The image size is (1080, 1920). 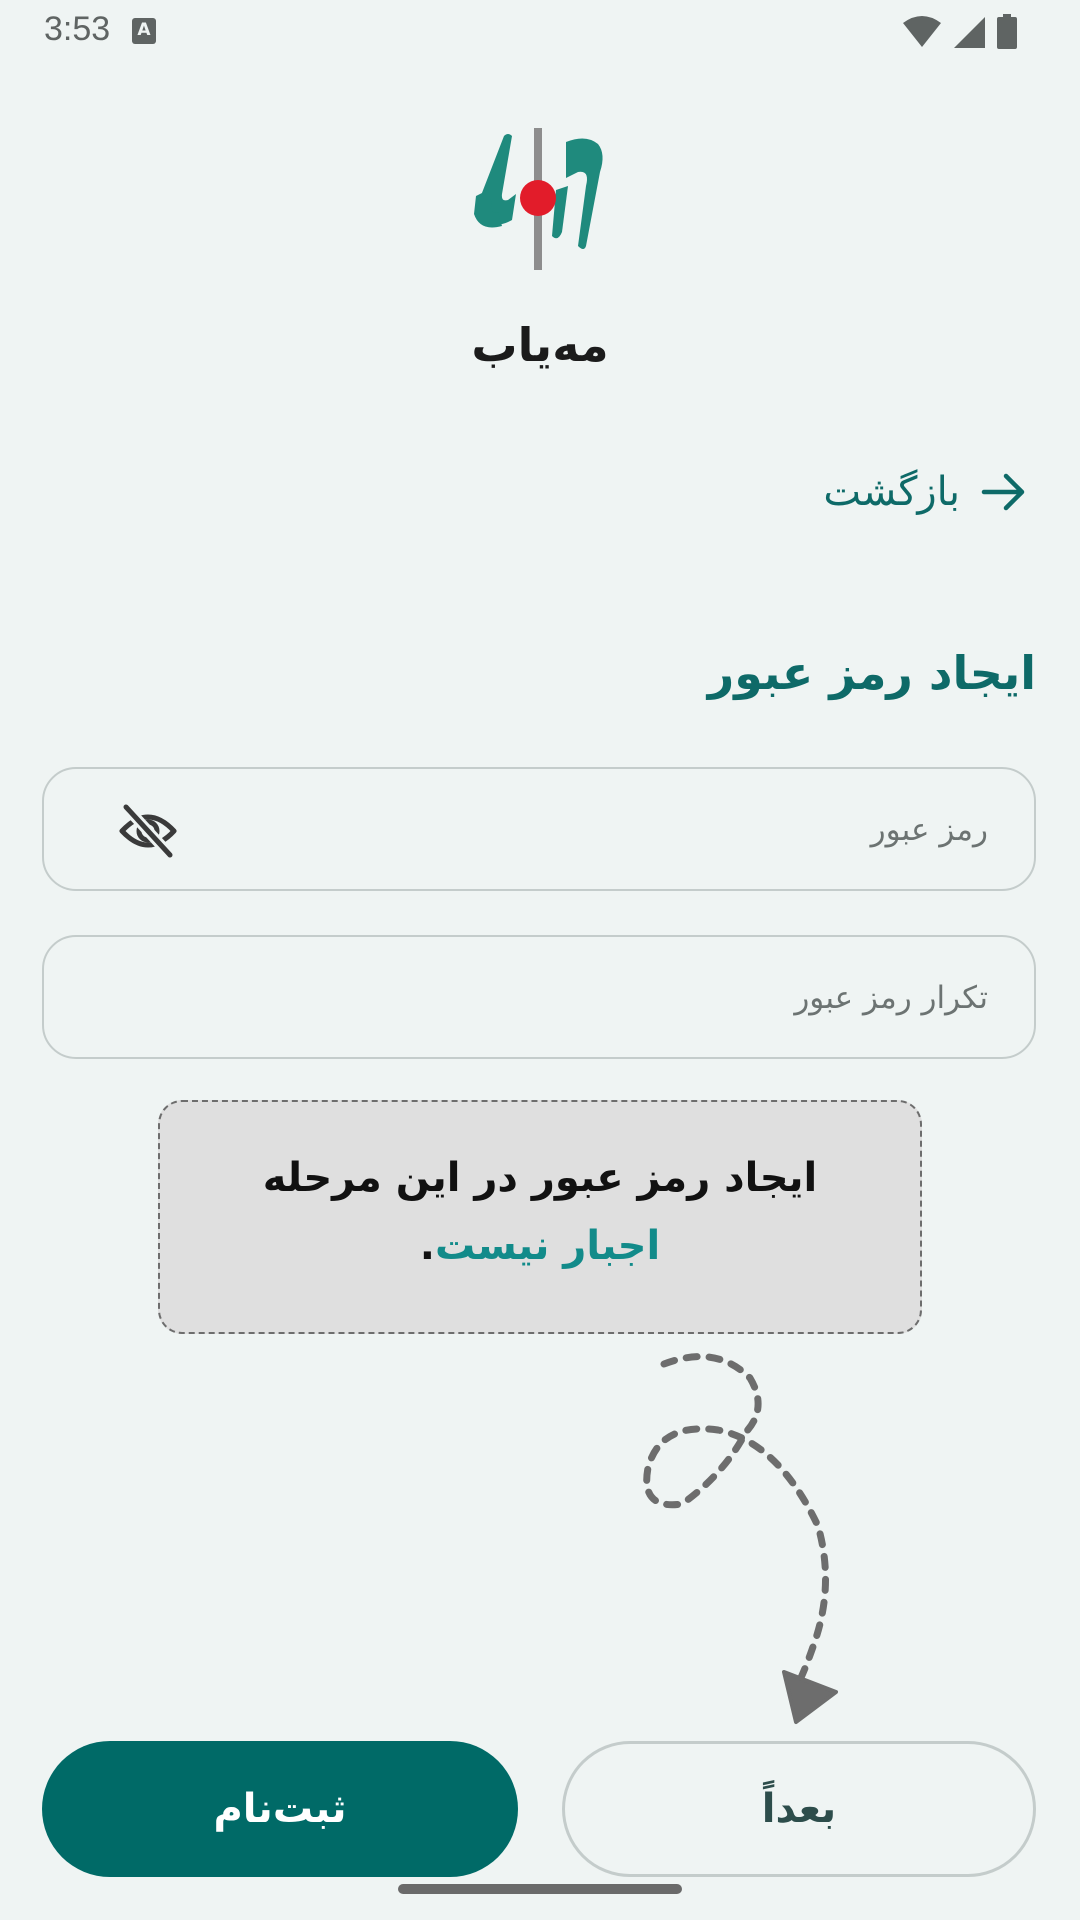 What do you see at coordinates (148, 831) in the screenshot?
I see `eye-off-icon` at bounding box center [148, 831].